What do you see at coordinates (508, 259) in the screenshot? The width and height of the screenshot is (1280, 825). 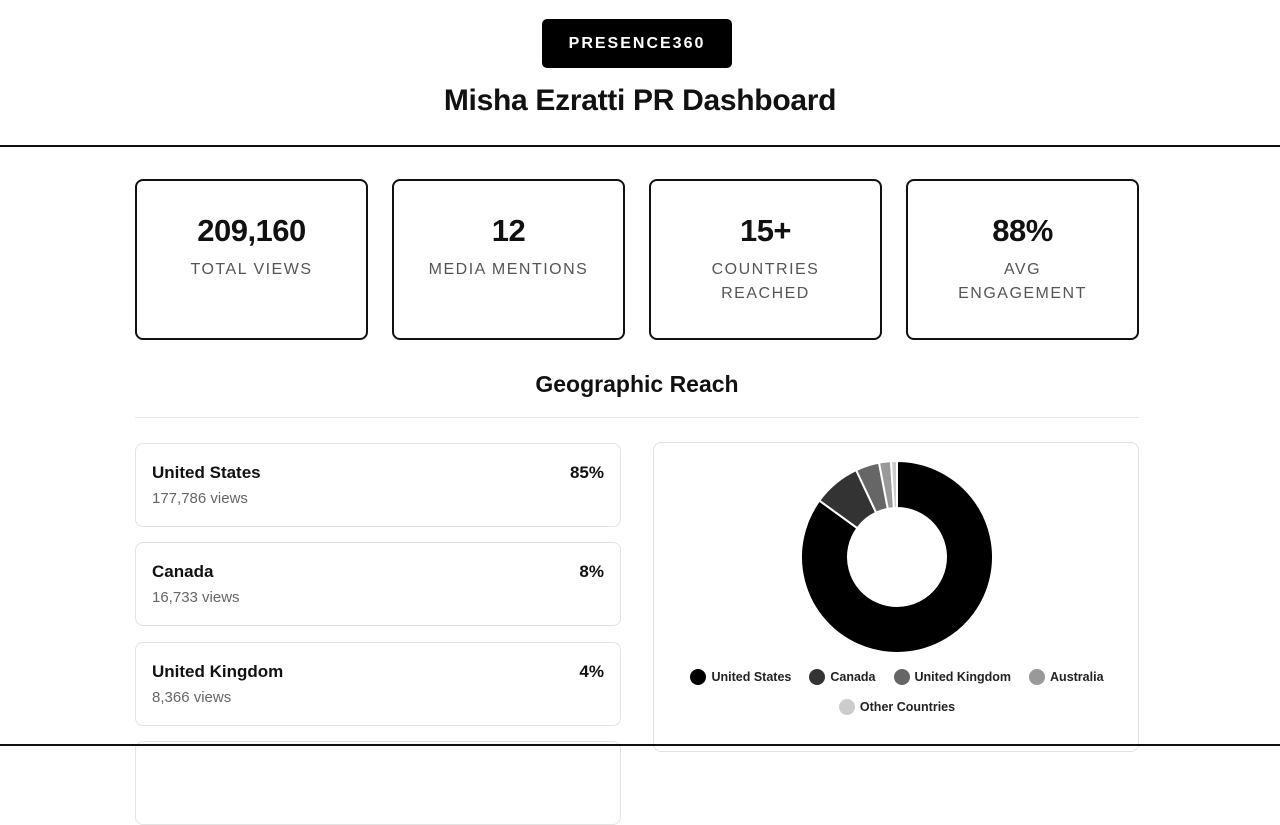 I see `stat-card-media-mentions: 12 MEDIA MENTIONS` at bounding box center [508, 259].